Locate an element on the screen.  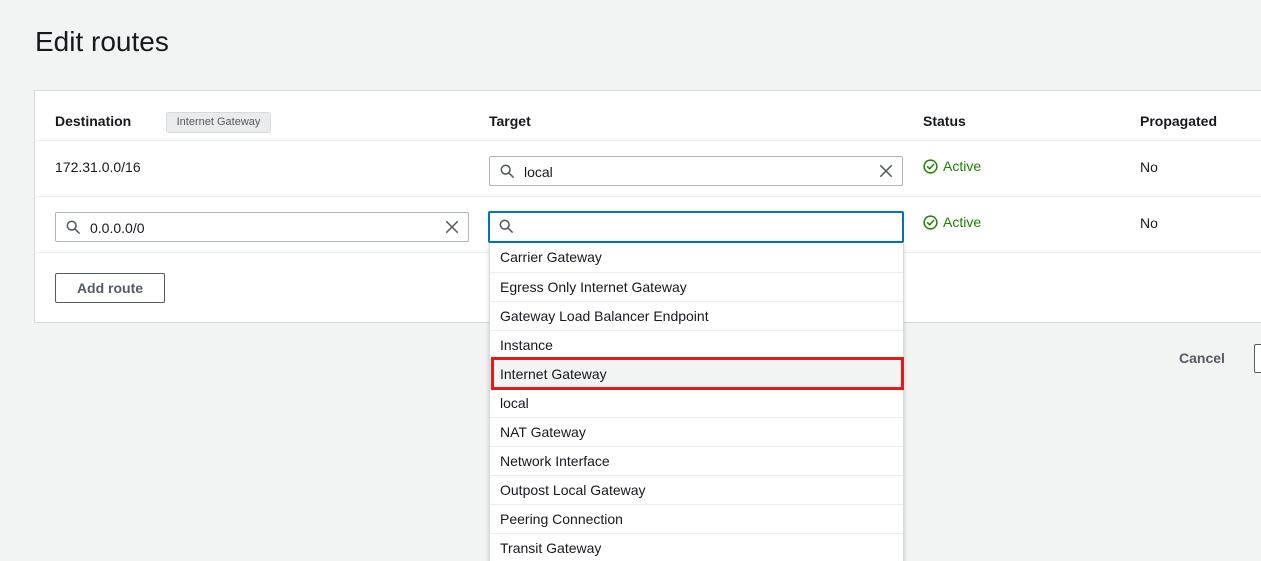
dropdown-option: NAT Gateway is located at coordinates (696, 431).